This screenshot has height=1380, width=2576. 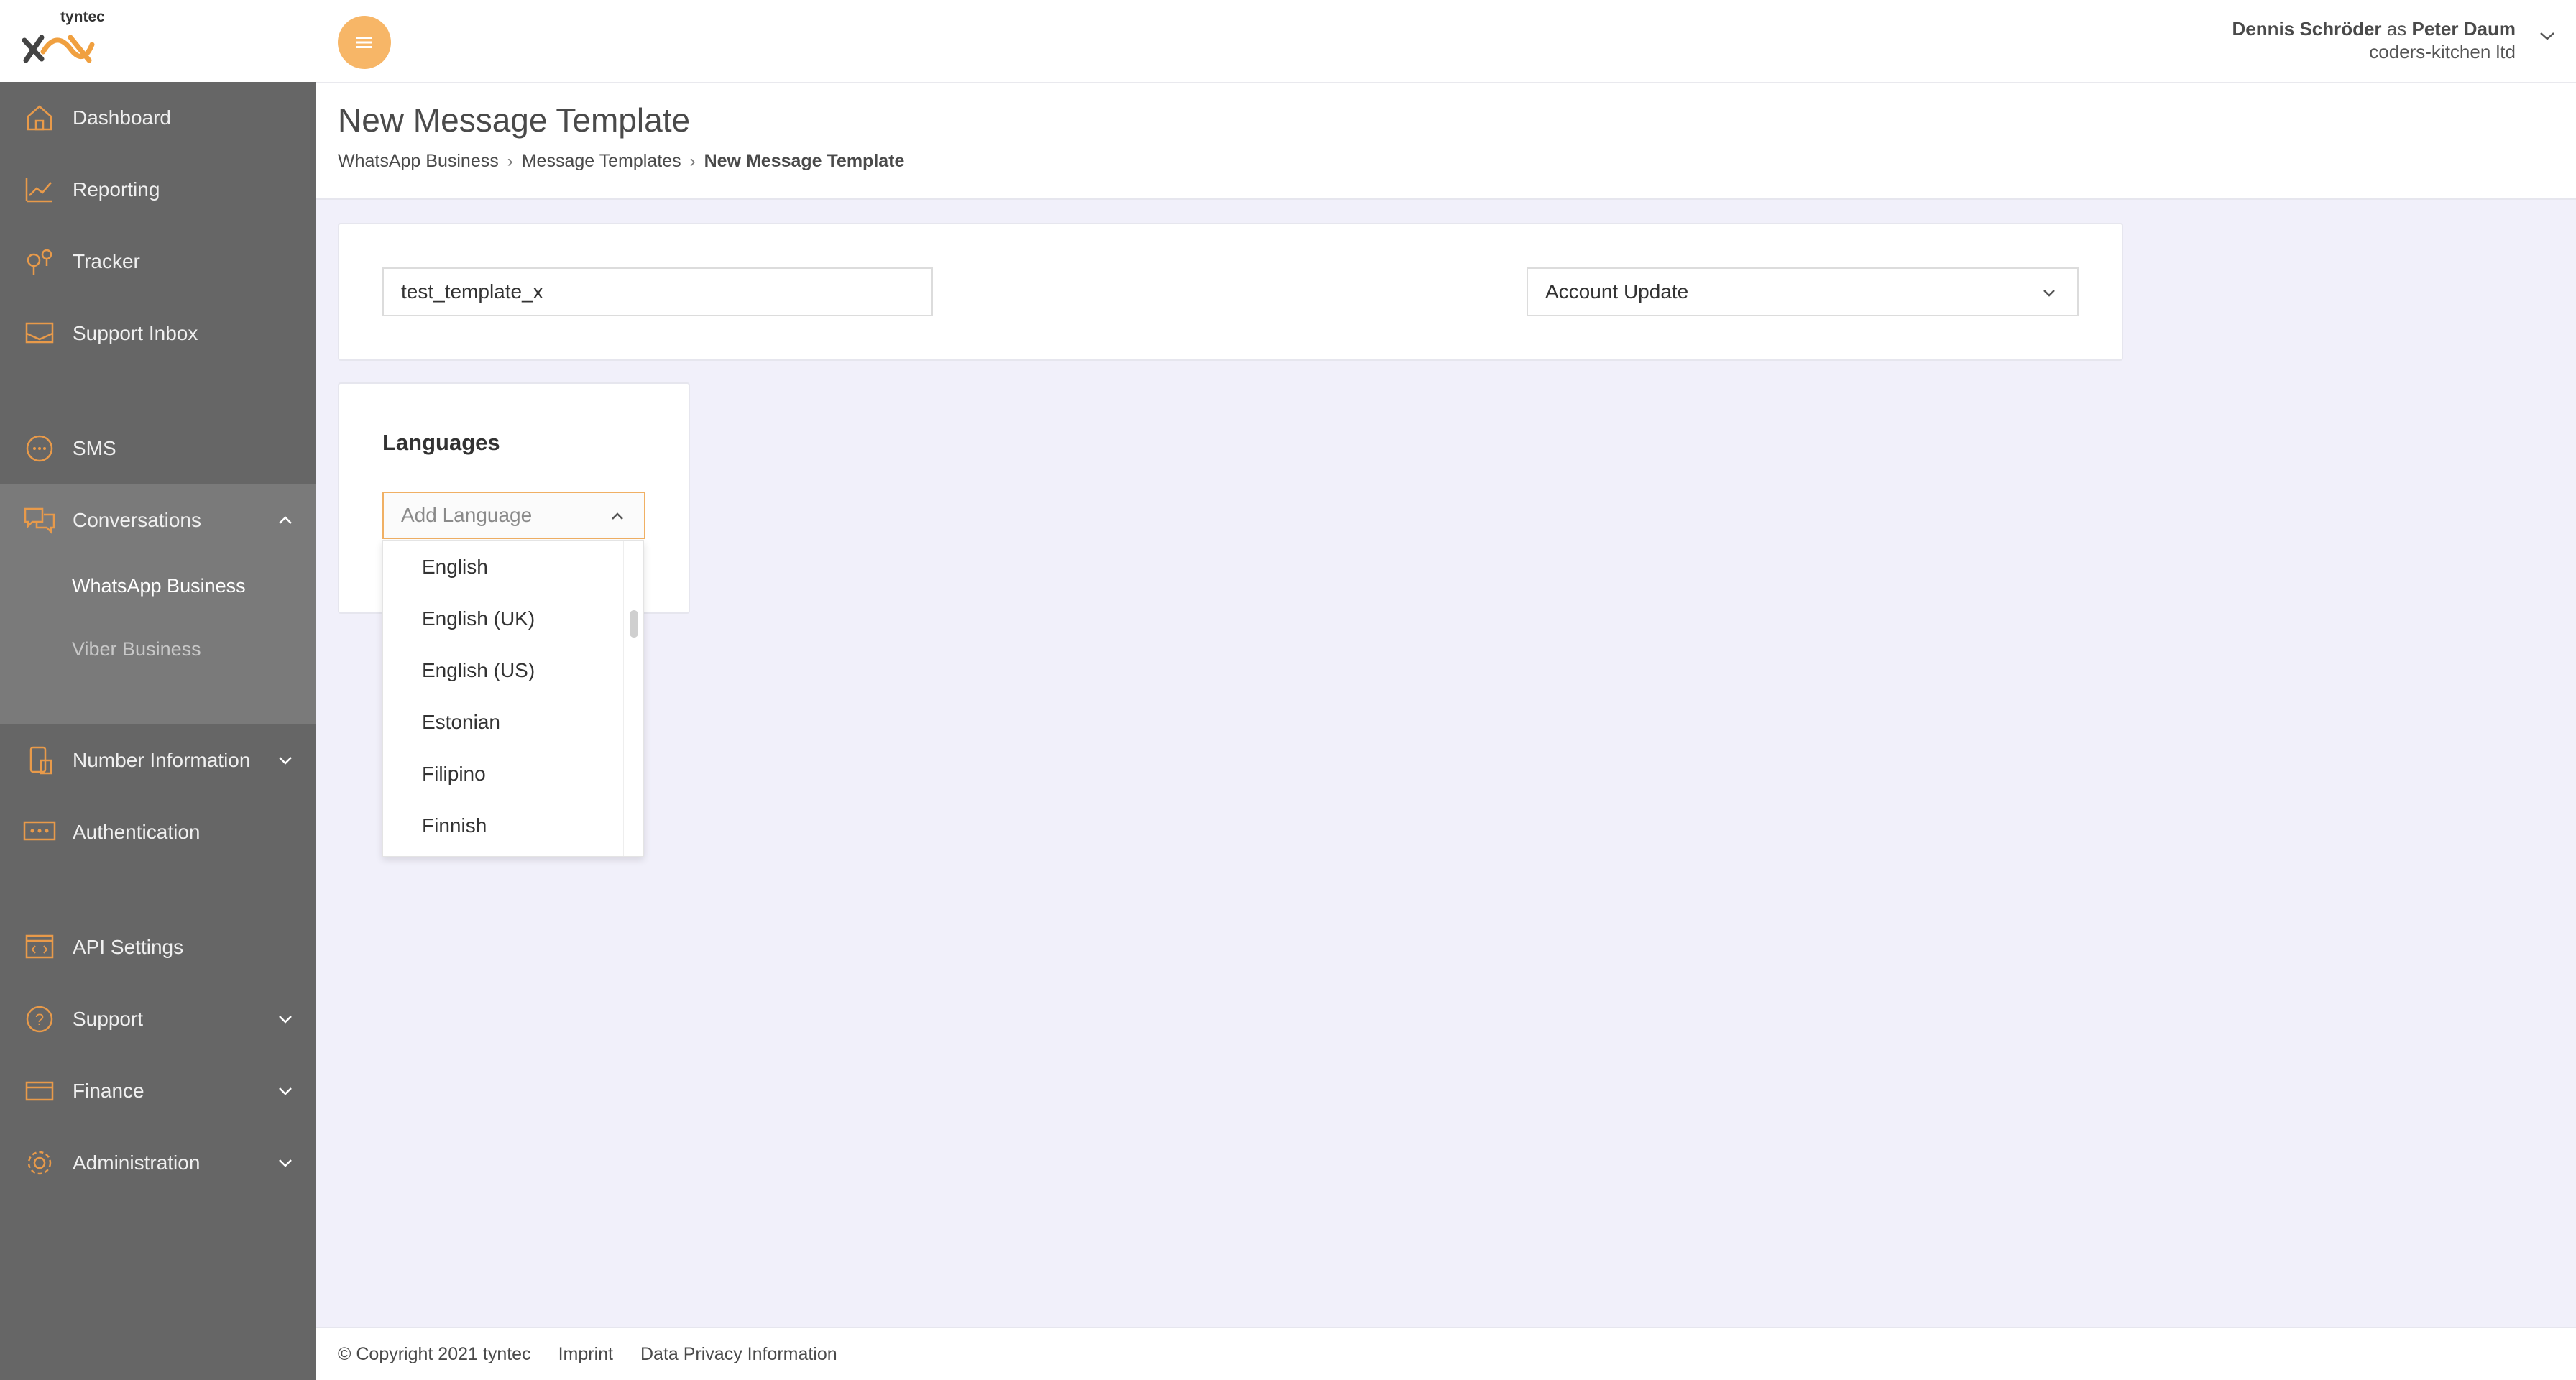 I want to click on sidebar-item-administration: Administration, so click(x=158, y=1163).